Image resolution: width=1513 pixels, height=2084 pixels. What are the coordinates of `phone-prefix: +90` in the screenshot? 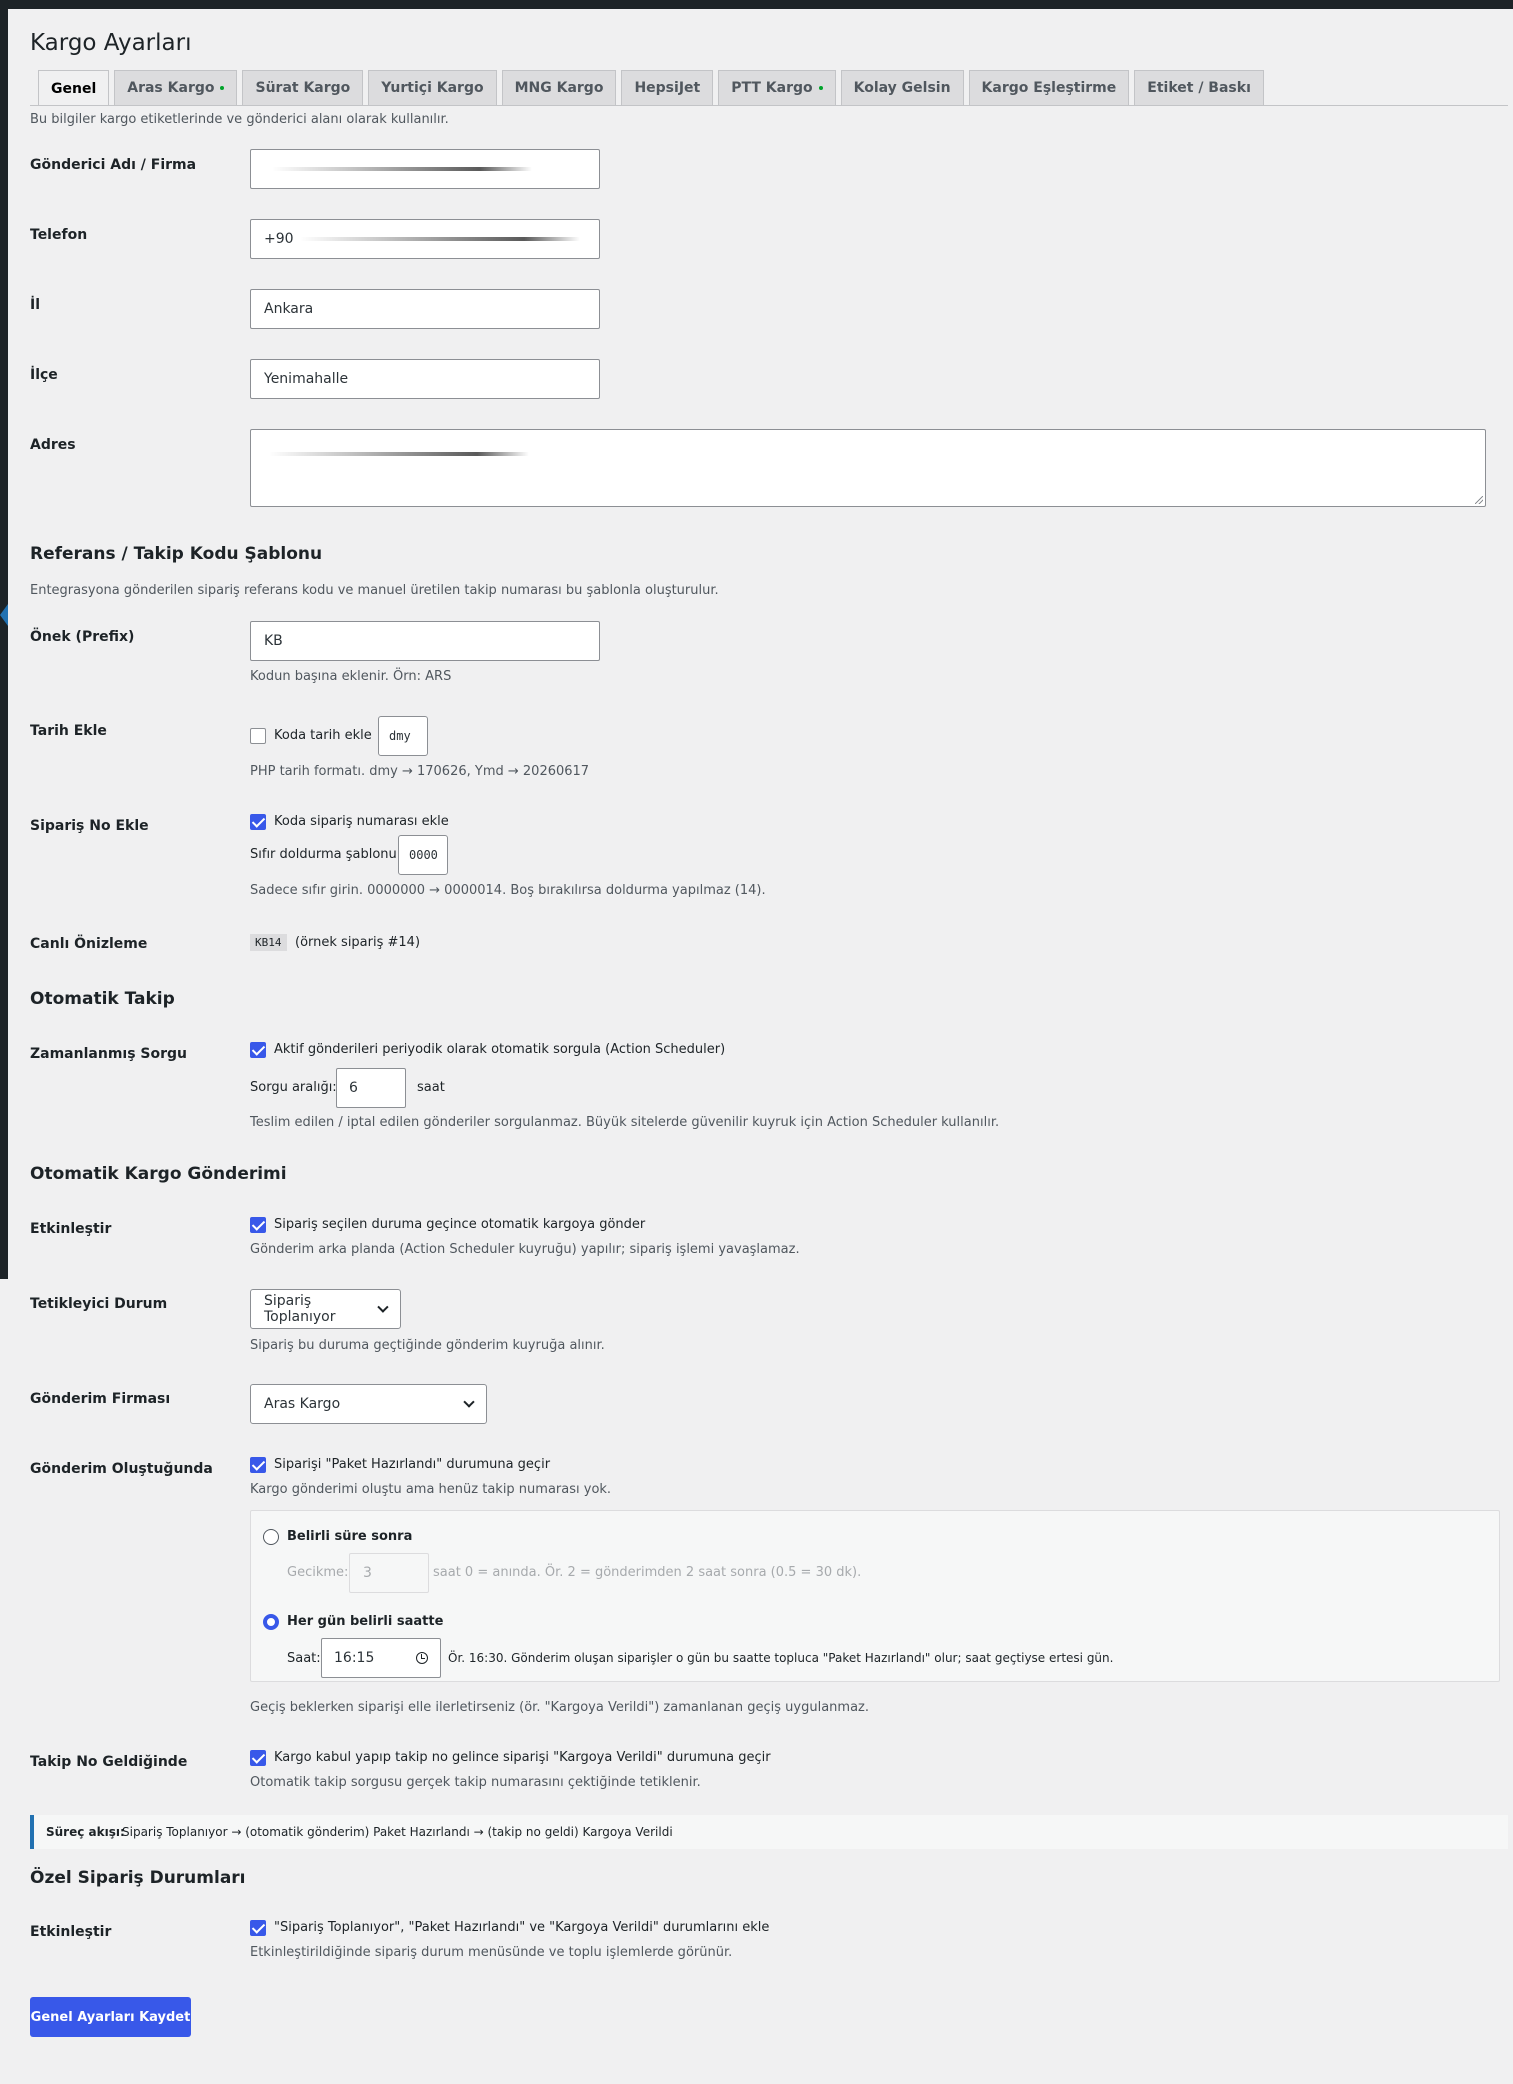 It's located at (279, 239).